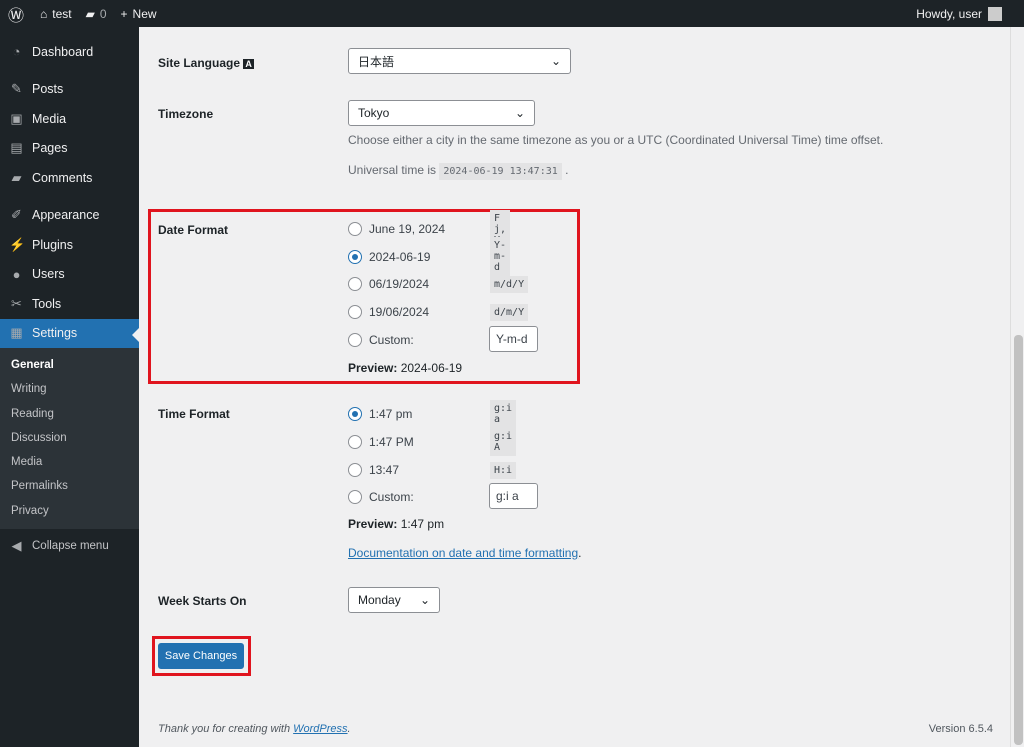 This screenshot has height=747, width=1024. I want to click on sidebar-item-appearance: ✐ Appearance, so click(69, 216).